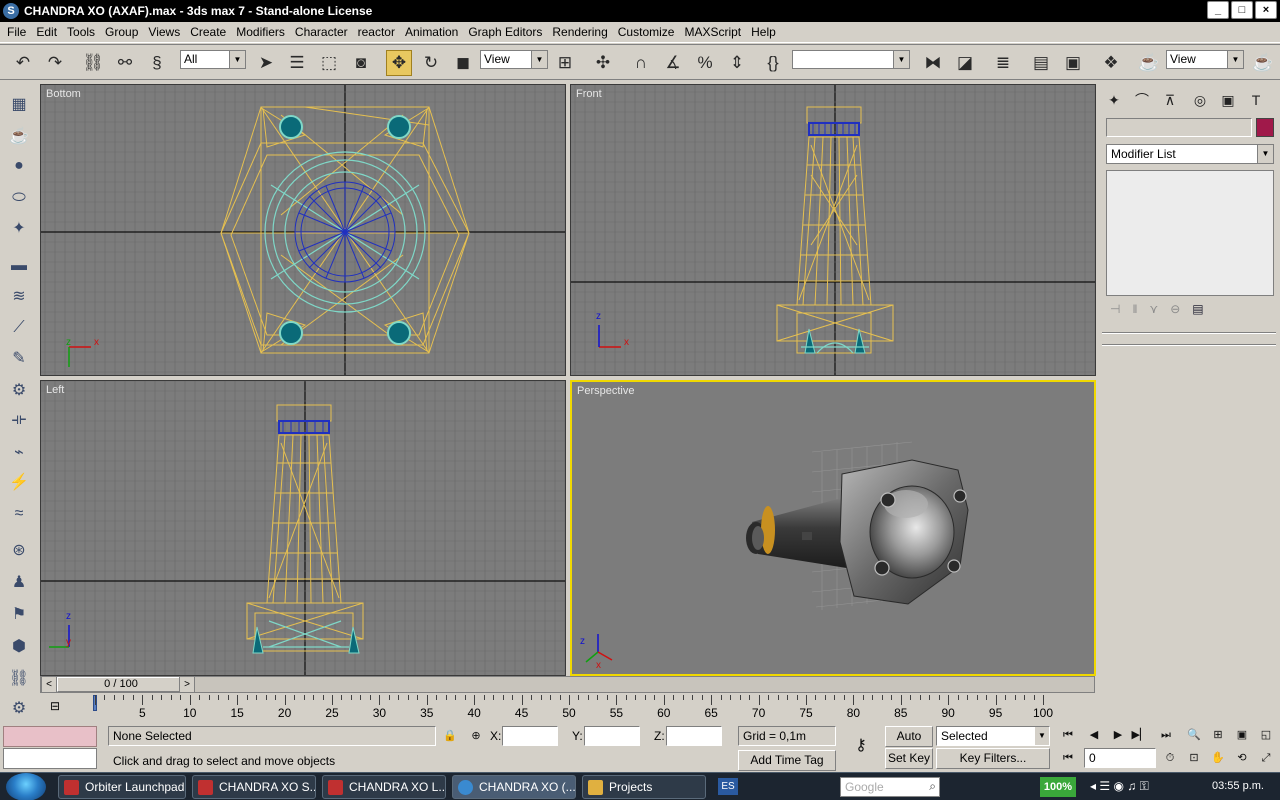 Image resolution: width=1280 pixels, height=800 pixels. I want to click on undo-icon: ↶, so click(23, 63).